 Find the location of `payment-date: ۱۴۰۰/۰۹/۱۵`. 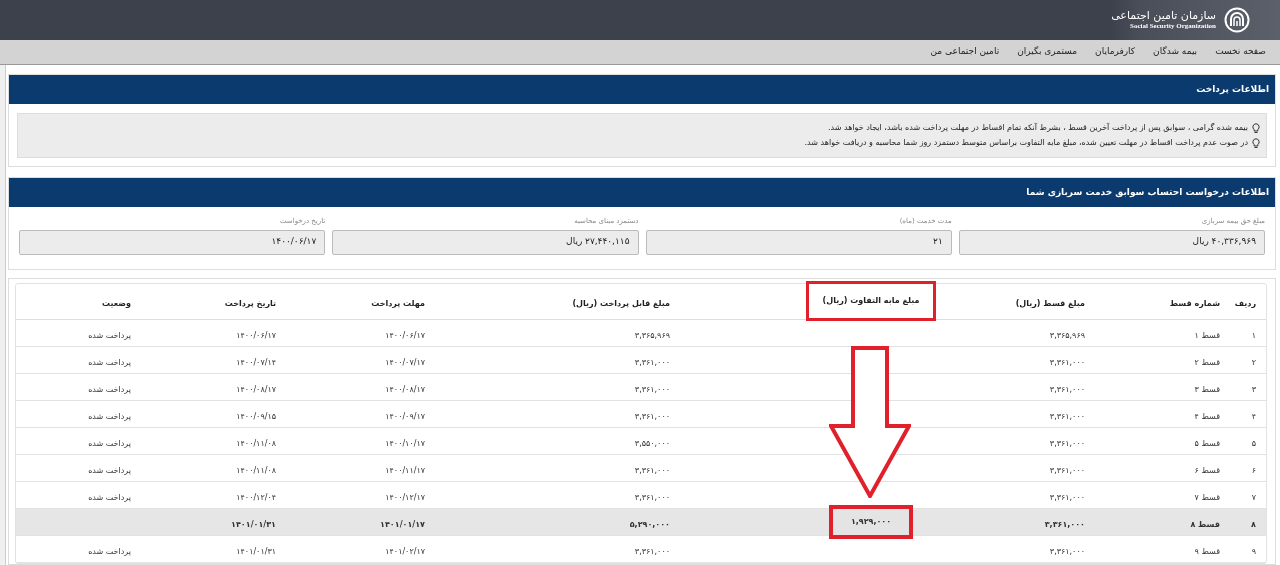

payment-date: ۱۴۰۰/۰۹/۱۵ is located at coordinates (256, 416).